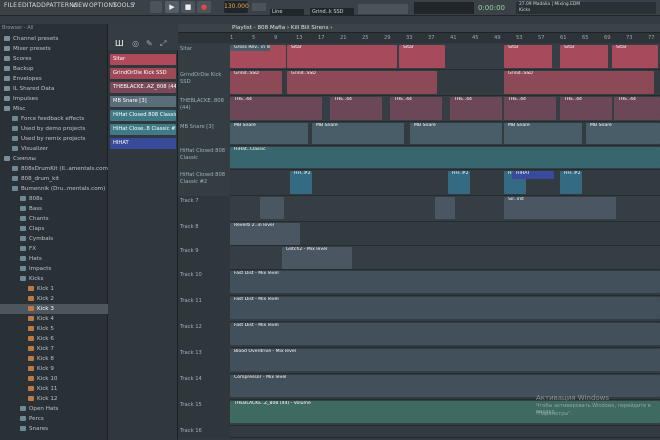  What do you see at coordinates (54, 419) in the screenshot?
I see `browser-item: Percs` at bounding box center [54, 419].